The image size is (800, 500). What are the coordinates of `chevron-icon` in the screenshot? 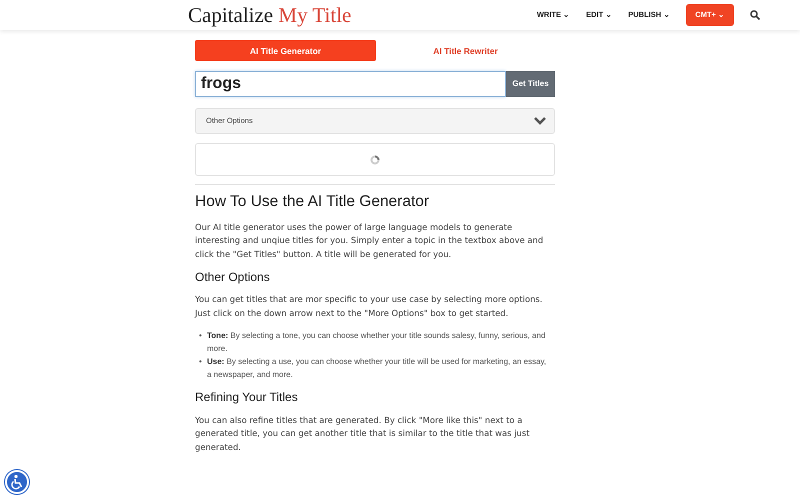 It's located at (540, 121).